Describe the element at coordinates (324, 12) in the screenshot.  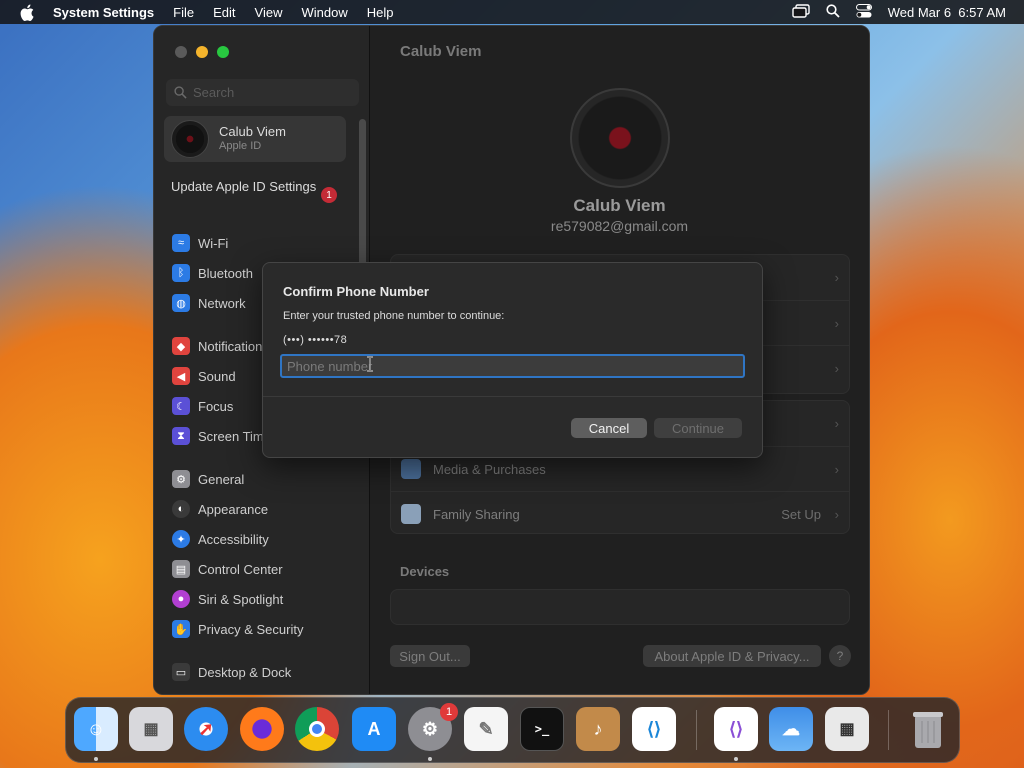
I see `menu-window: Window` at that location.